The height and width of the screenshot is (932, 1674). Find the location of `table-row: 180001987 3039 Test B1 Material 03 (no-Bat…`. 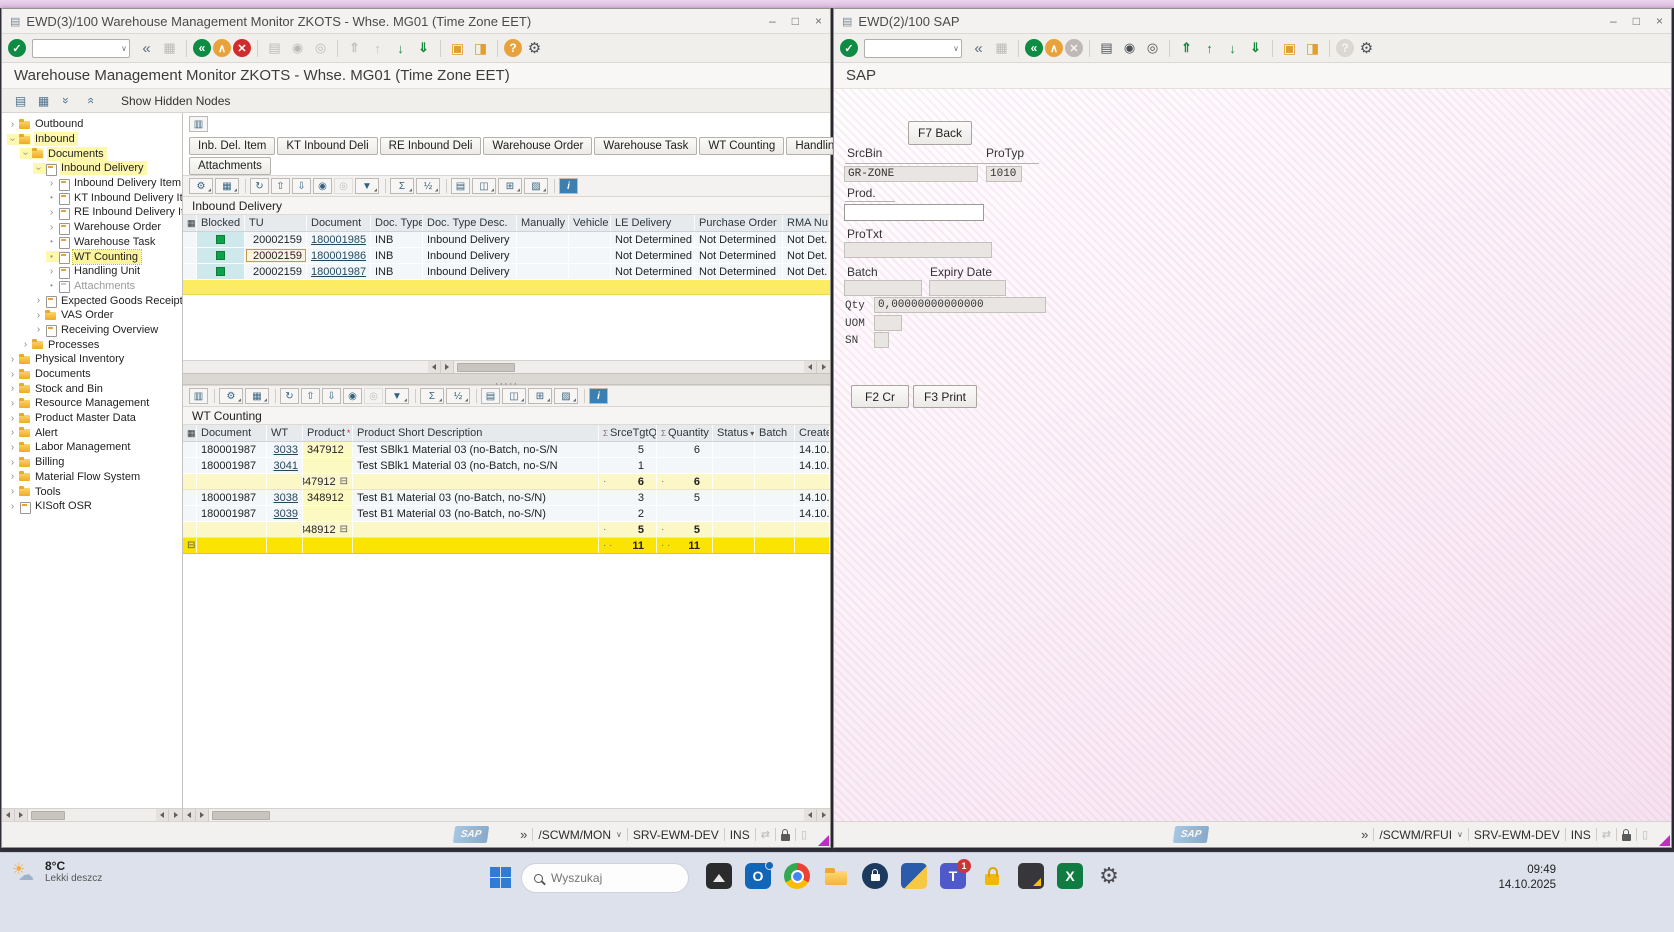

table-row: 180001987 3039 Test B1 Material 03 (no-Bat… is located at coordinates (506, 514).